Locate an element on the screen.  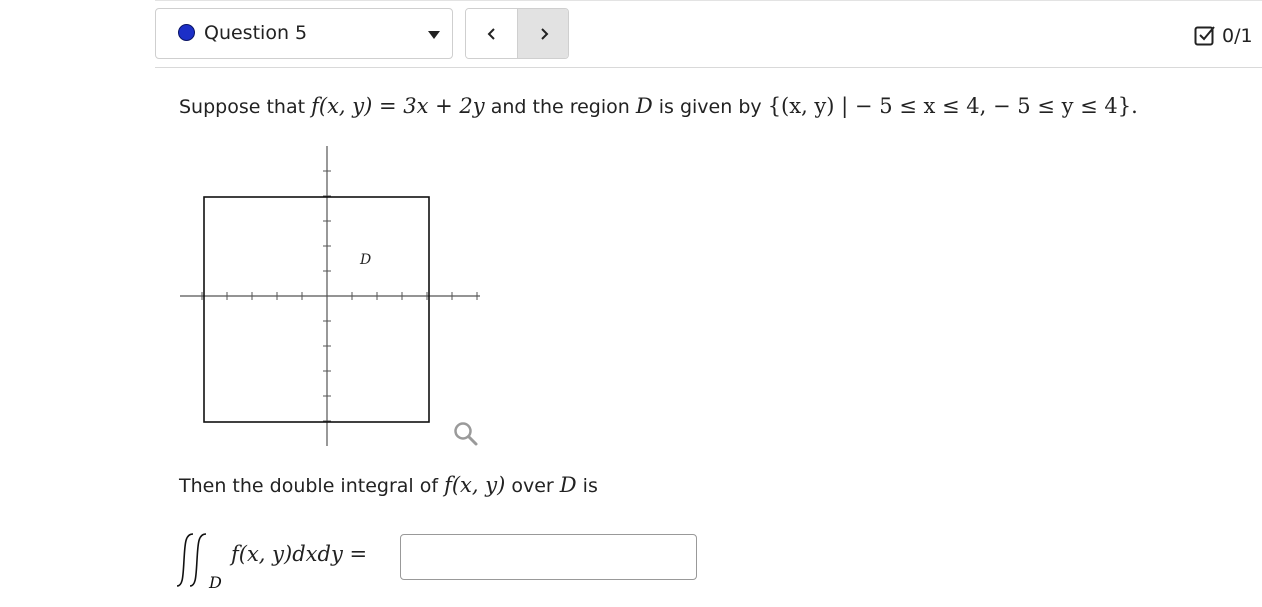
region-label: D is located at coordinates (365, 260).